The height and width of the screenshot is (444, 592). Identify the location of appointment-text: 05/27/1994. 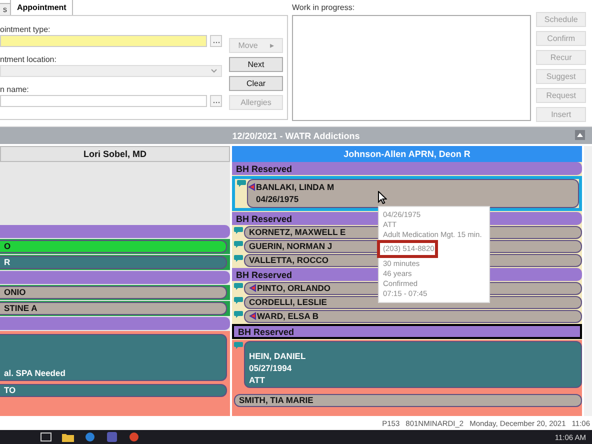
(271, 368).